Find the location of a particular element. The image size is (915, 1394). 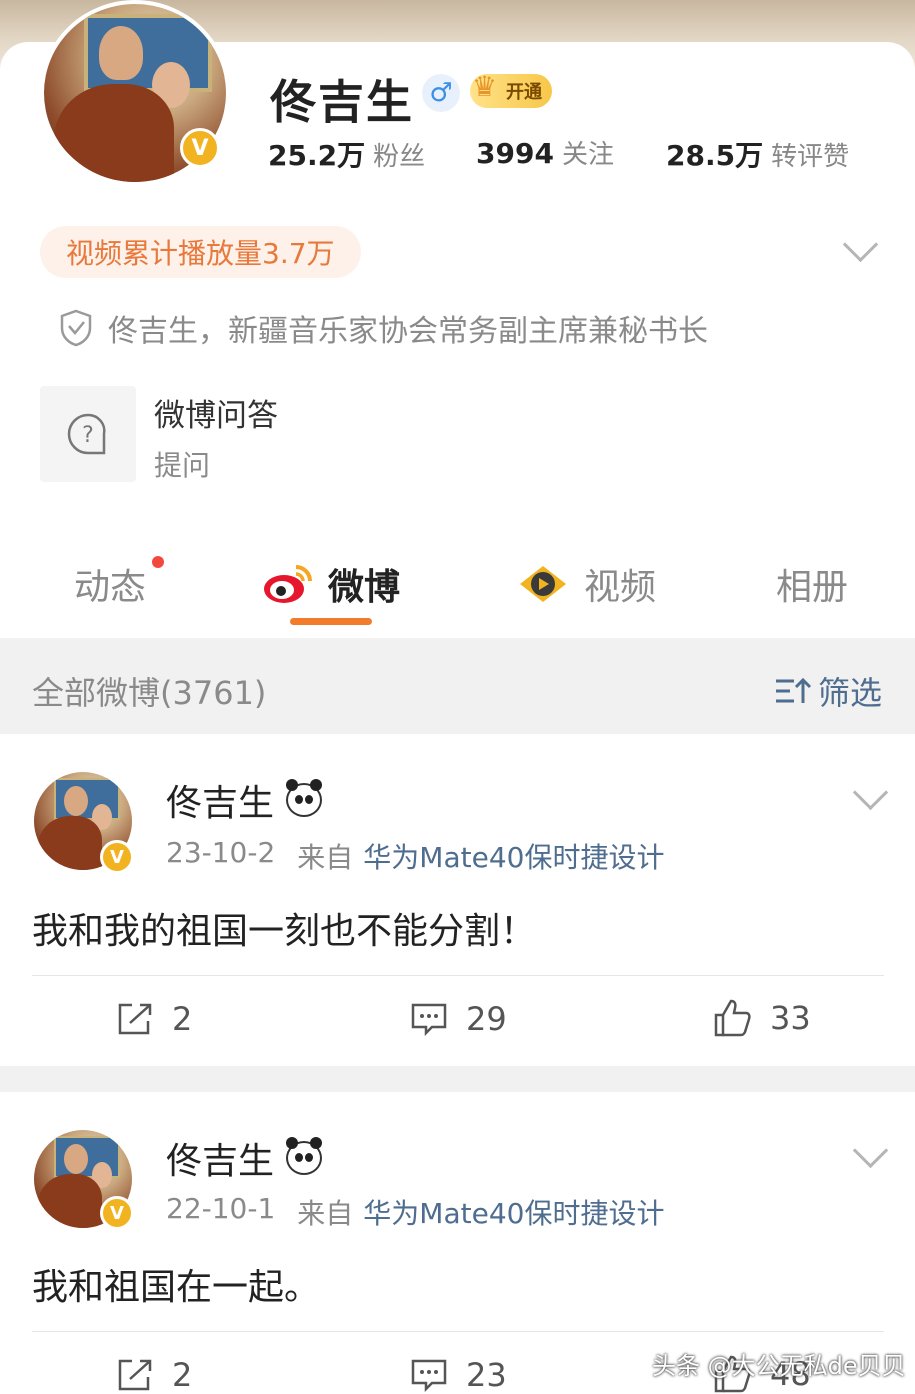

following-count: 3994 is located at coordinates (515, 153).